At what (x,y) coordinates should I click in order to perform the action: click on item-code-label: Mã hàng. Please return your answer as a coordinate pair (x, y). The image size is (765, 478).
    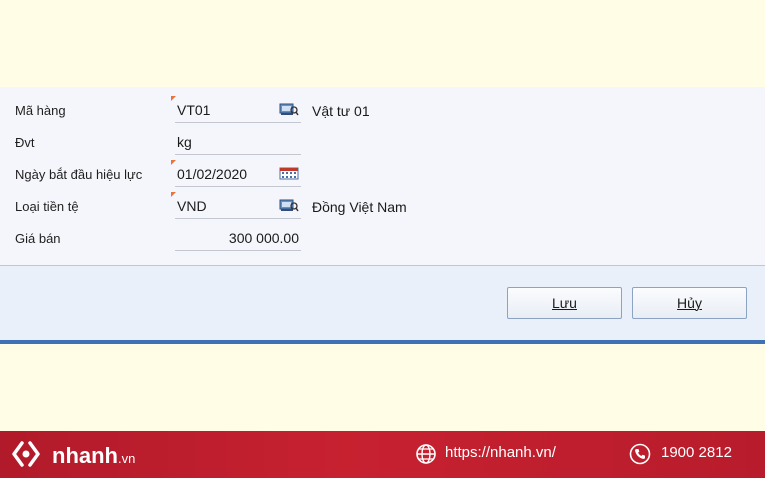
    Looking at the image, I should click on (40, 110).